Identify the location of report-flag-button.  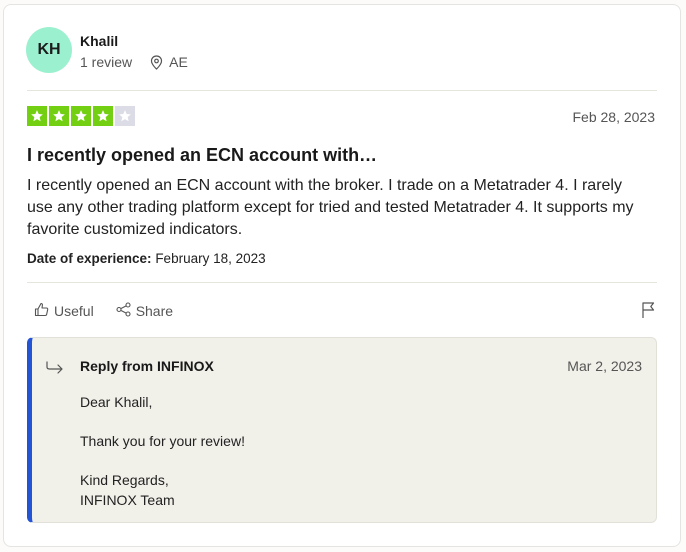
(648, 312).